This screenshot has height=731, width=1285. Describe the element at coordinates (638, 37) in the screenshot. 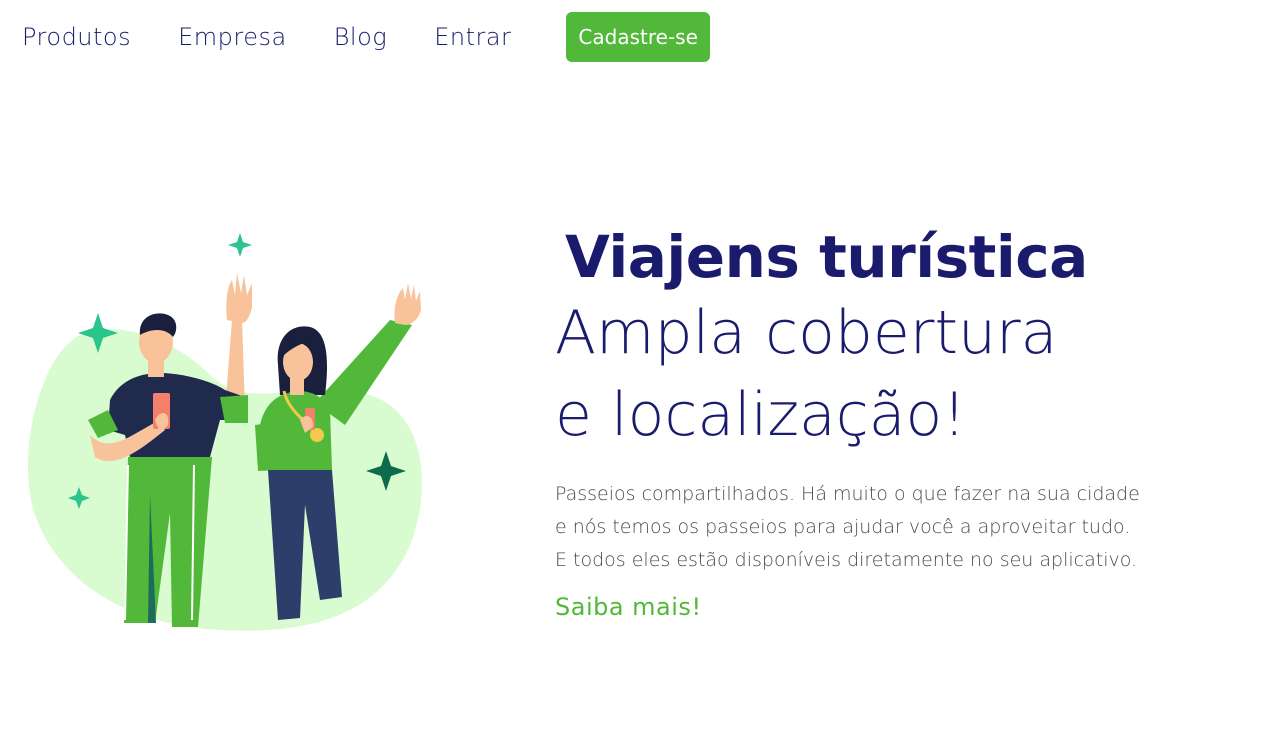

I see `signup-button: Cadastre-se` at that location.